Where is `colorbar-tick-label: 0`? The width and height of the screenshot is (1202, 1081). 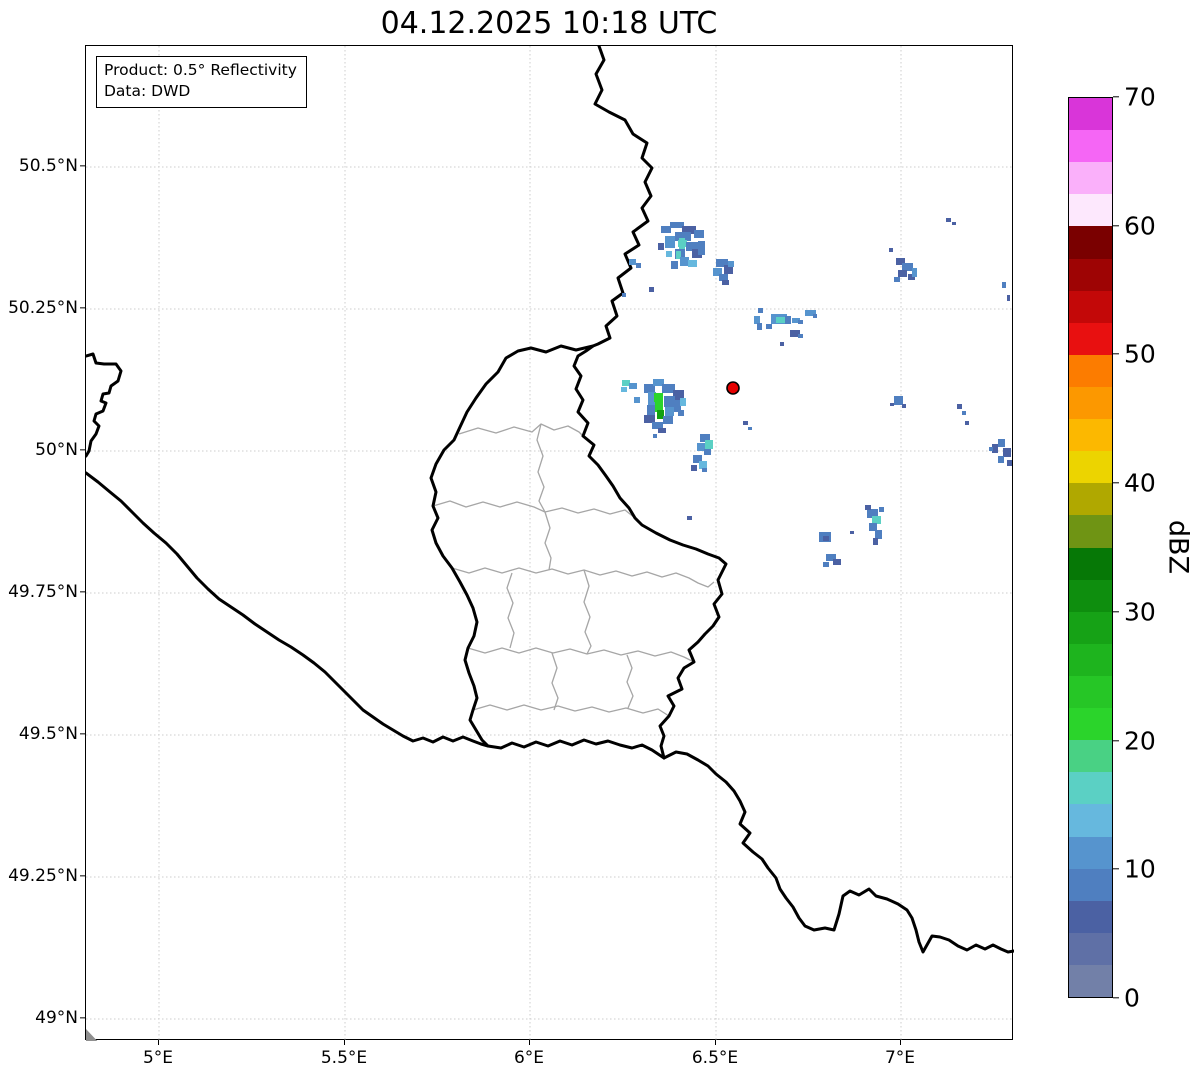 colorbar-tick-label: 0 is located at coordinates (1132, 998).